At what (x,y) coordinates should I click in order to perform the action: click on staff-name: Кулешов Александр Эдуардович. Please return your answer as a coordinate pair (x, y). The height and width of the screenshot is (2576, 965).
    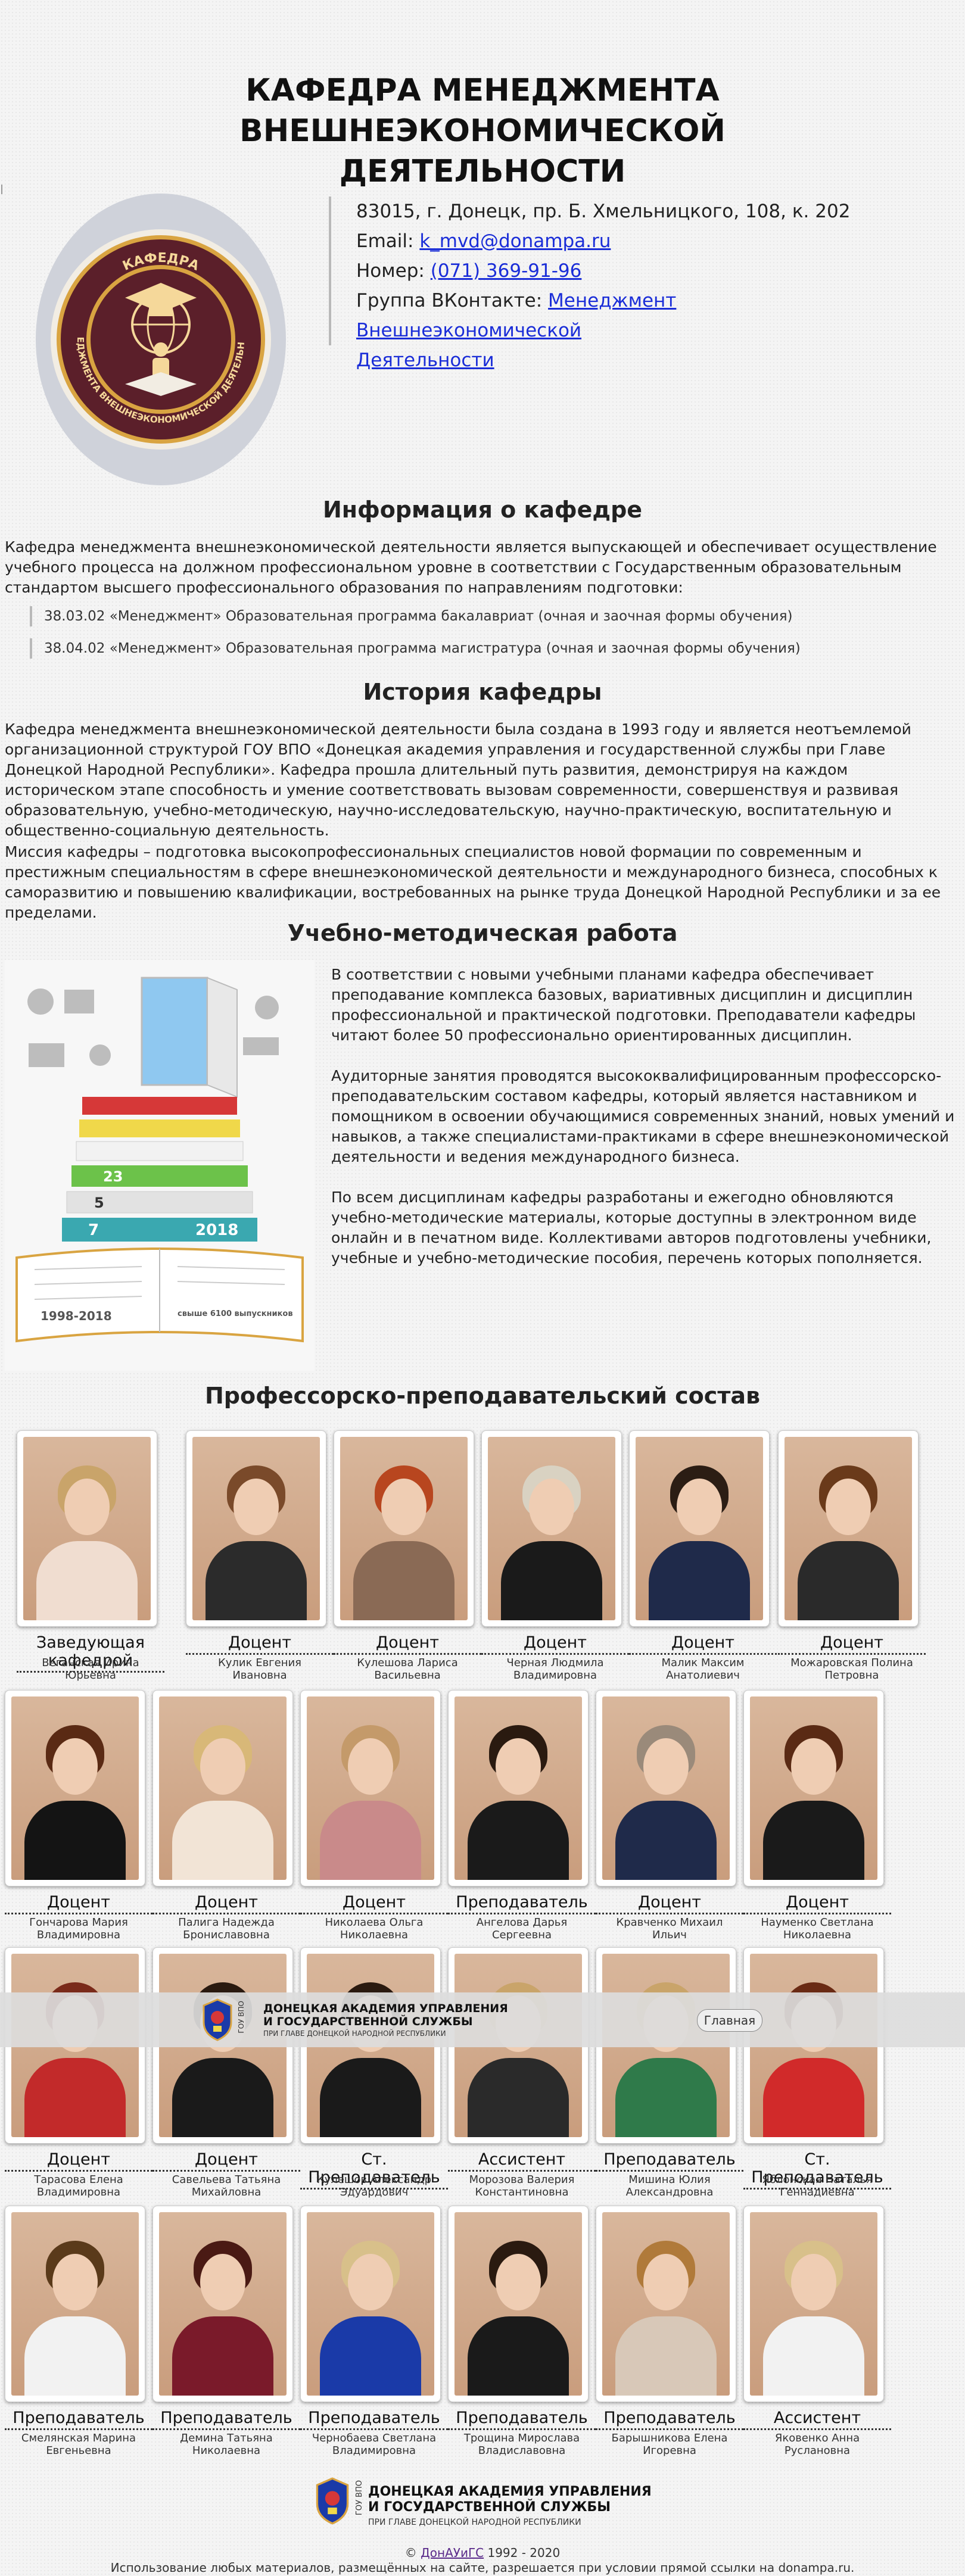
    Looking at the image, I should click on (374, 2185).